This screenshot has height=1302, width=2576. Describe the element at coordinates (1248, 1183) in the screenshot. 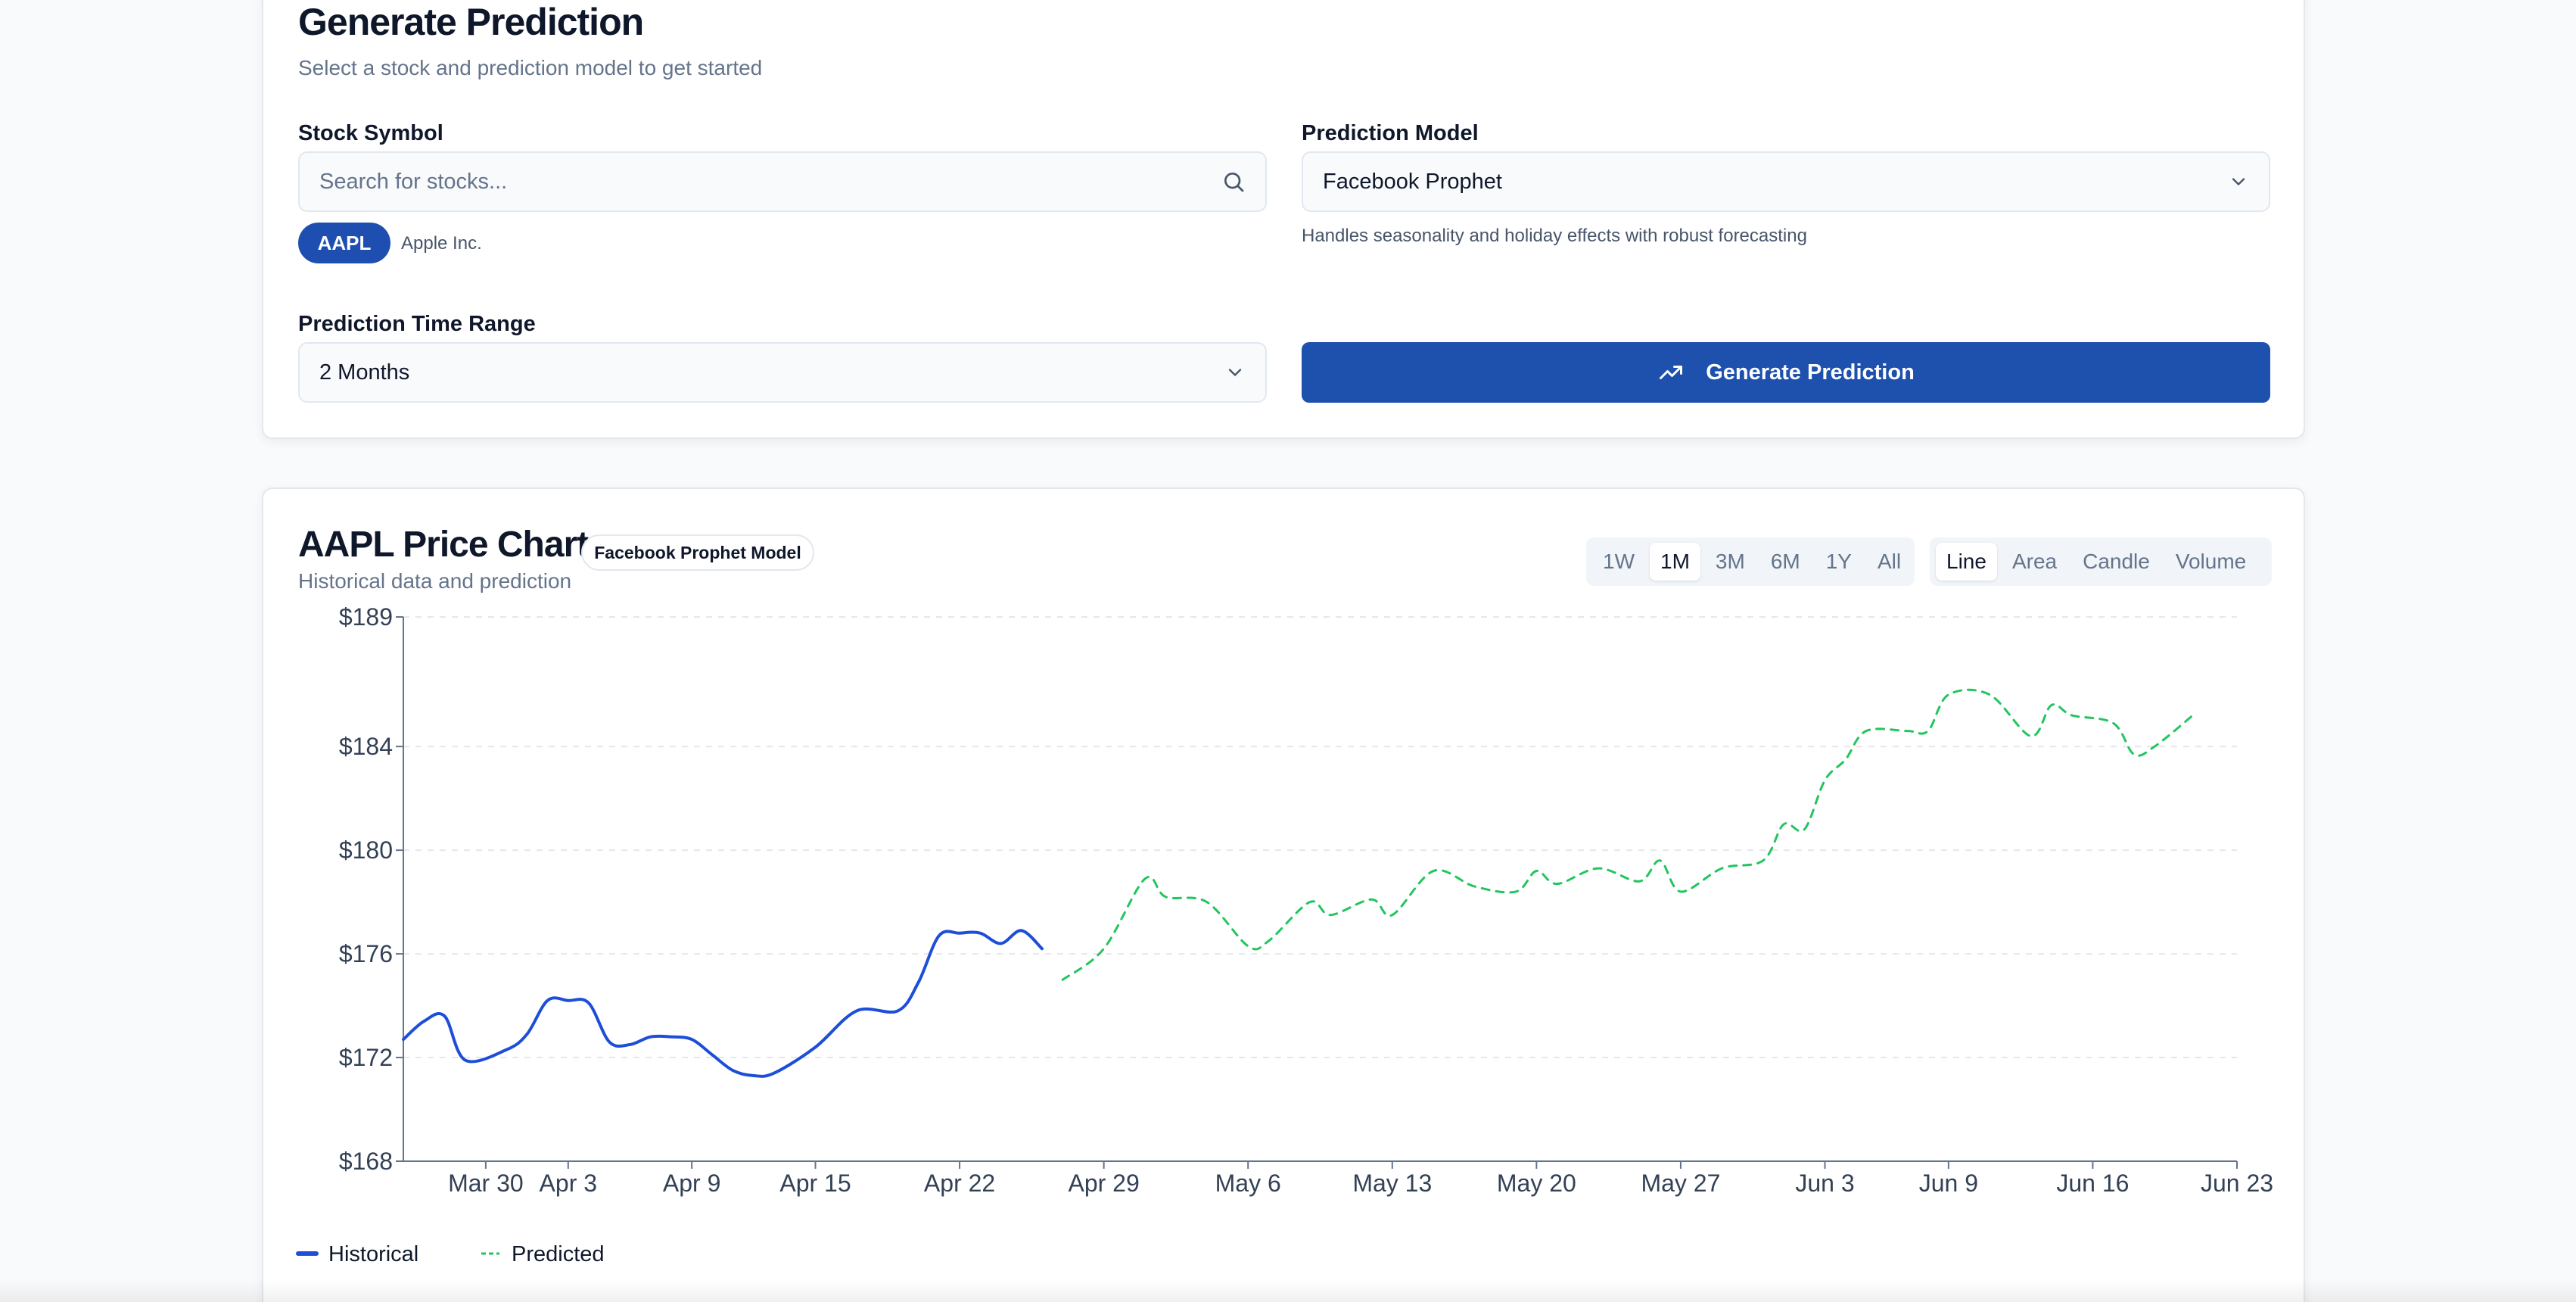

I see `x-tick-label: May 6` at that location.